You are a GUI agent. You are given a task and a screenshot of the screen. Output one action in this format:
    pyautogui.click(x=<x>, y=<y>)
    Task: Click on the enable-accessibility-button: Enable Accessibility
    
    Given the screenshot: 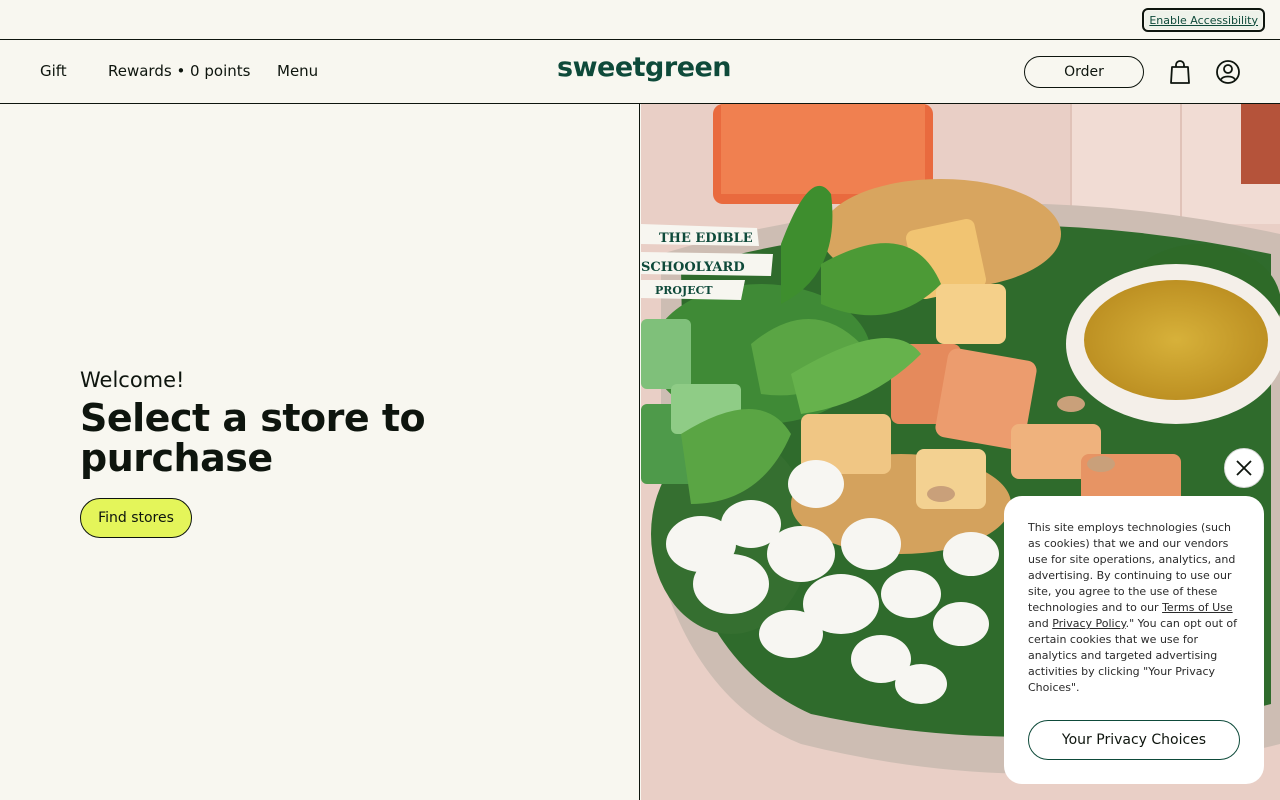 What is the action you would take?
    pyautogui.click(x=1203, y=20)
    